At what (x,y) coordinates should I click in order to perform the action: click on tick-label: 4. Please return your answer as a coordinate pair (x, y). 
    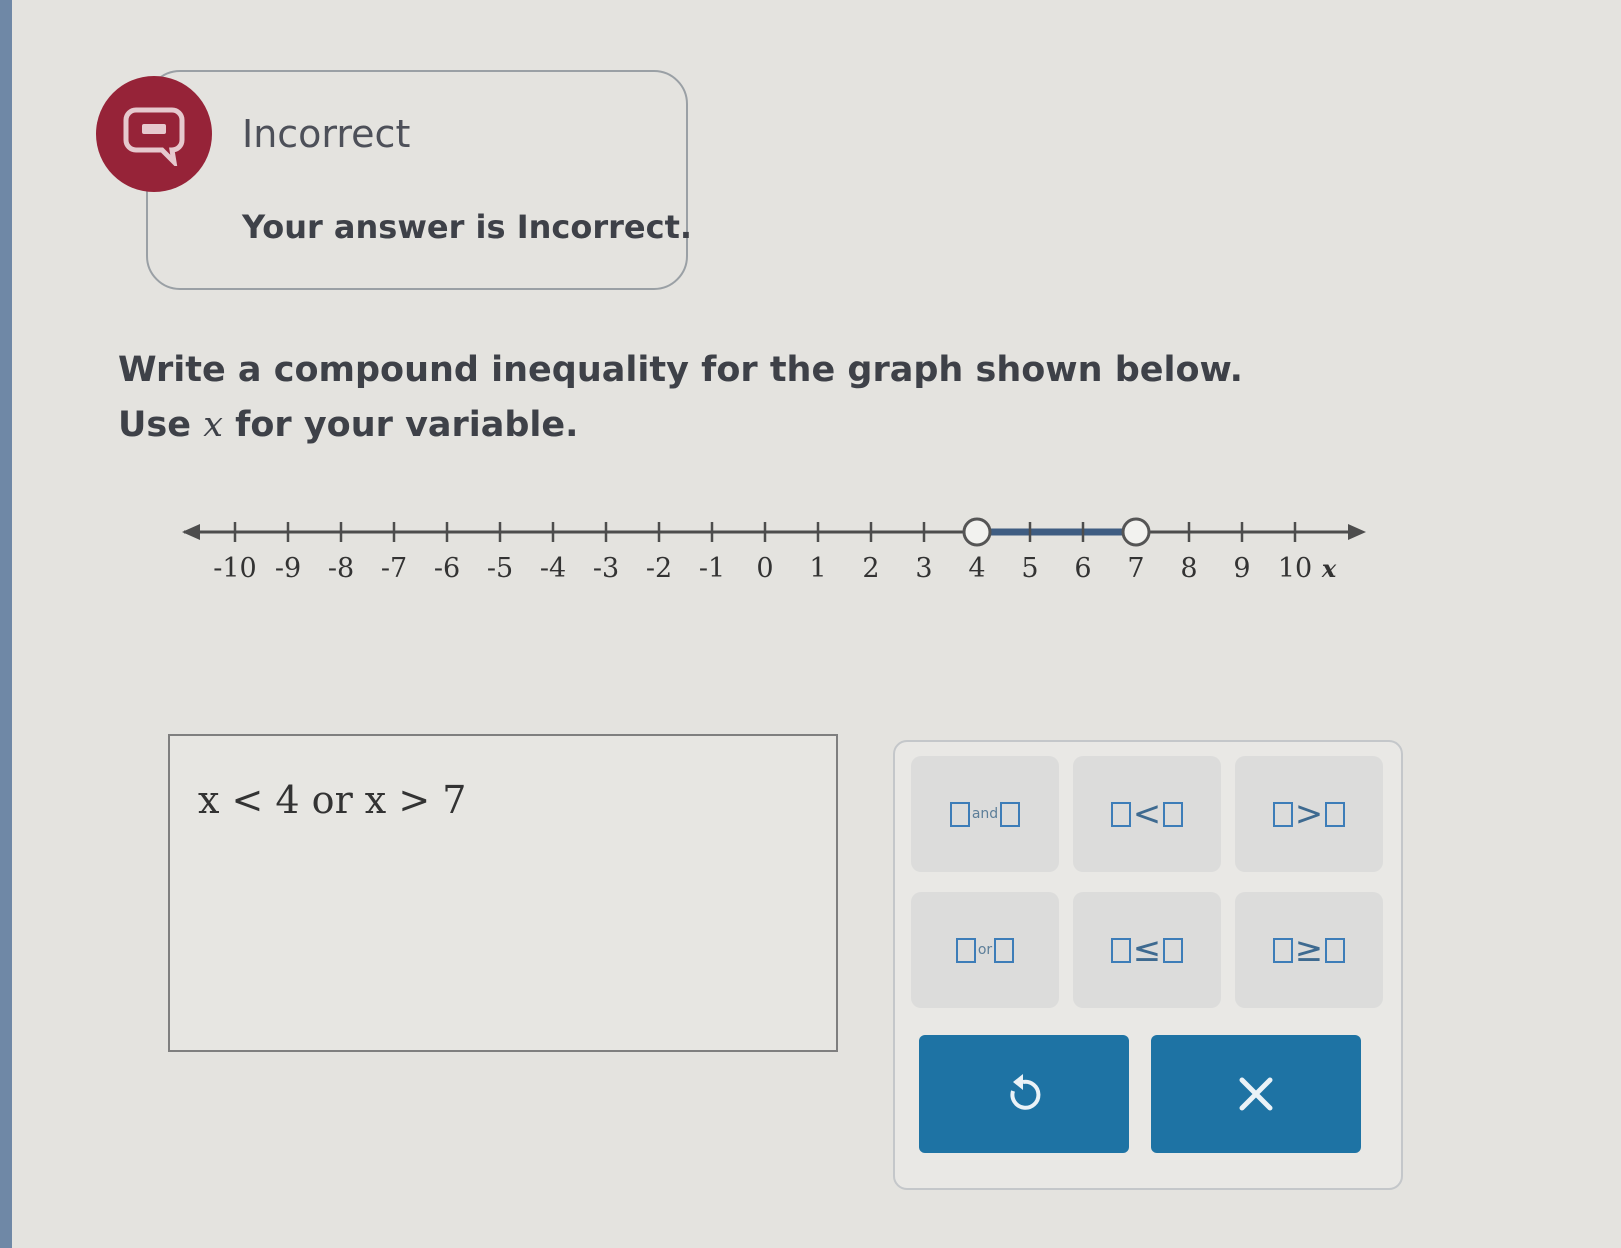
    Looking at the image, I should click on (976, 568).